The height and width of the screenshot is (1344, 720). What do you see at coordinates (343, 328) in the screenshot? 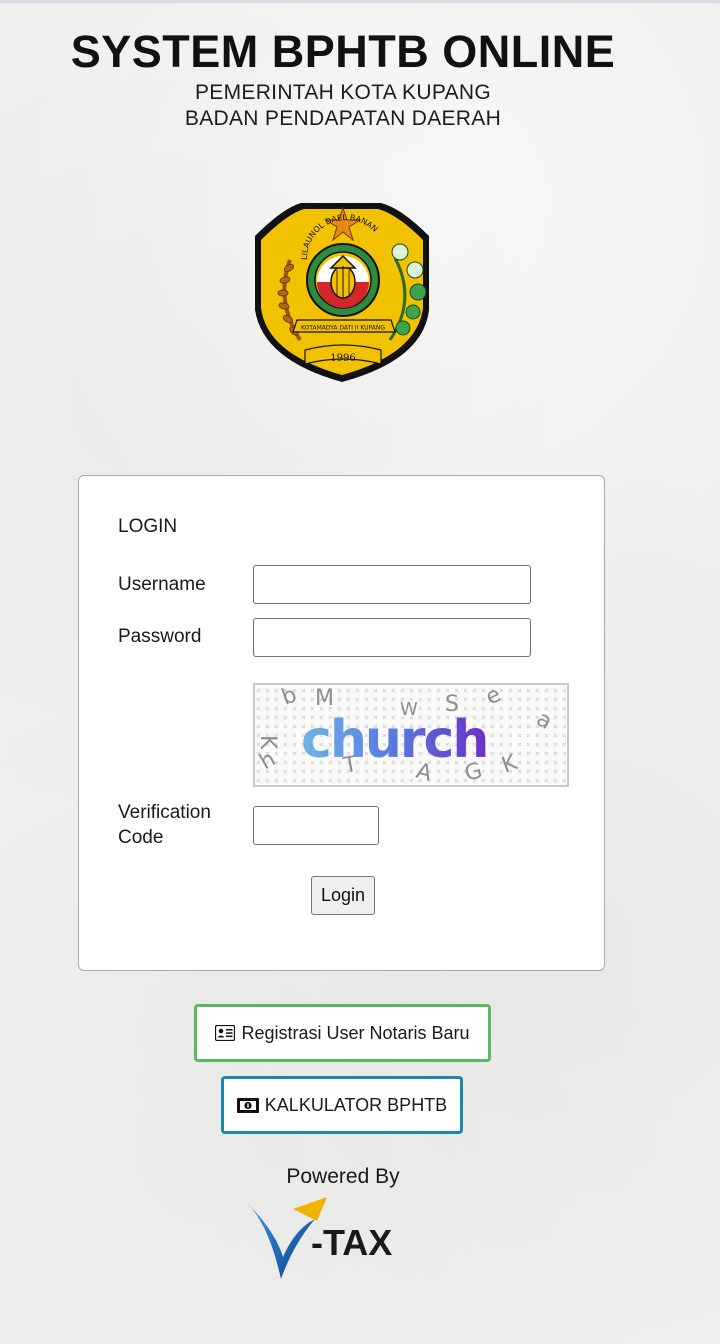
I see `emblem-inscription: KOTAMADYA DATI II KUPANG` at bounding box center [343, 328].